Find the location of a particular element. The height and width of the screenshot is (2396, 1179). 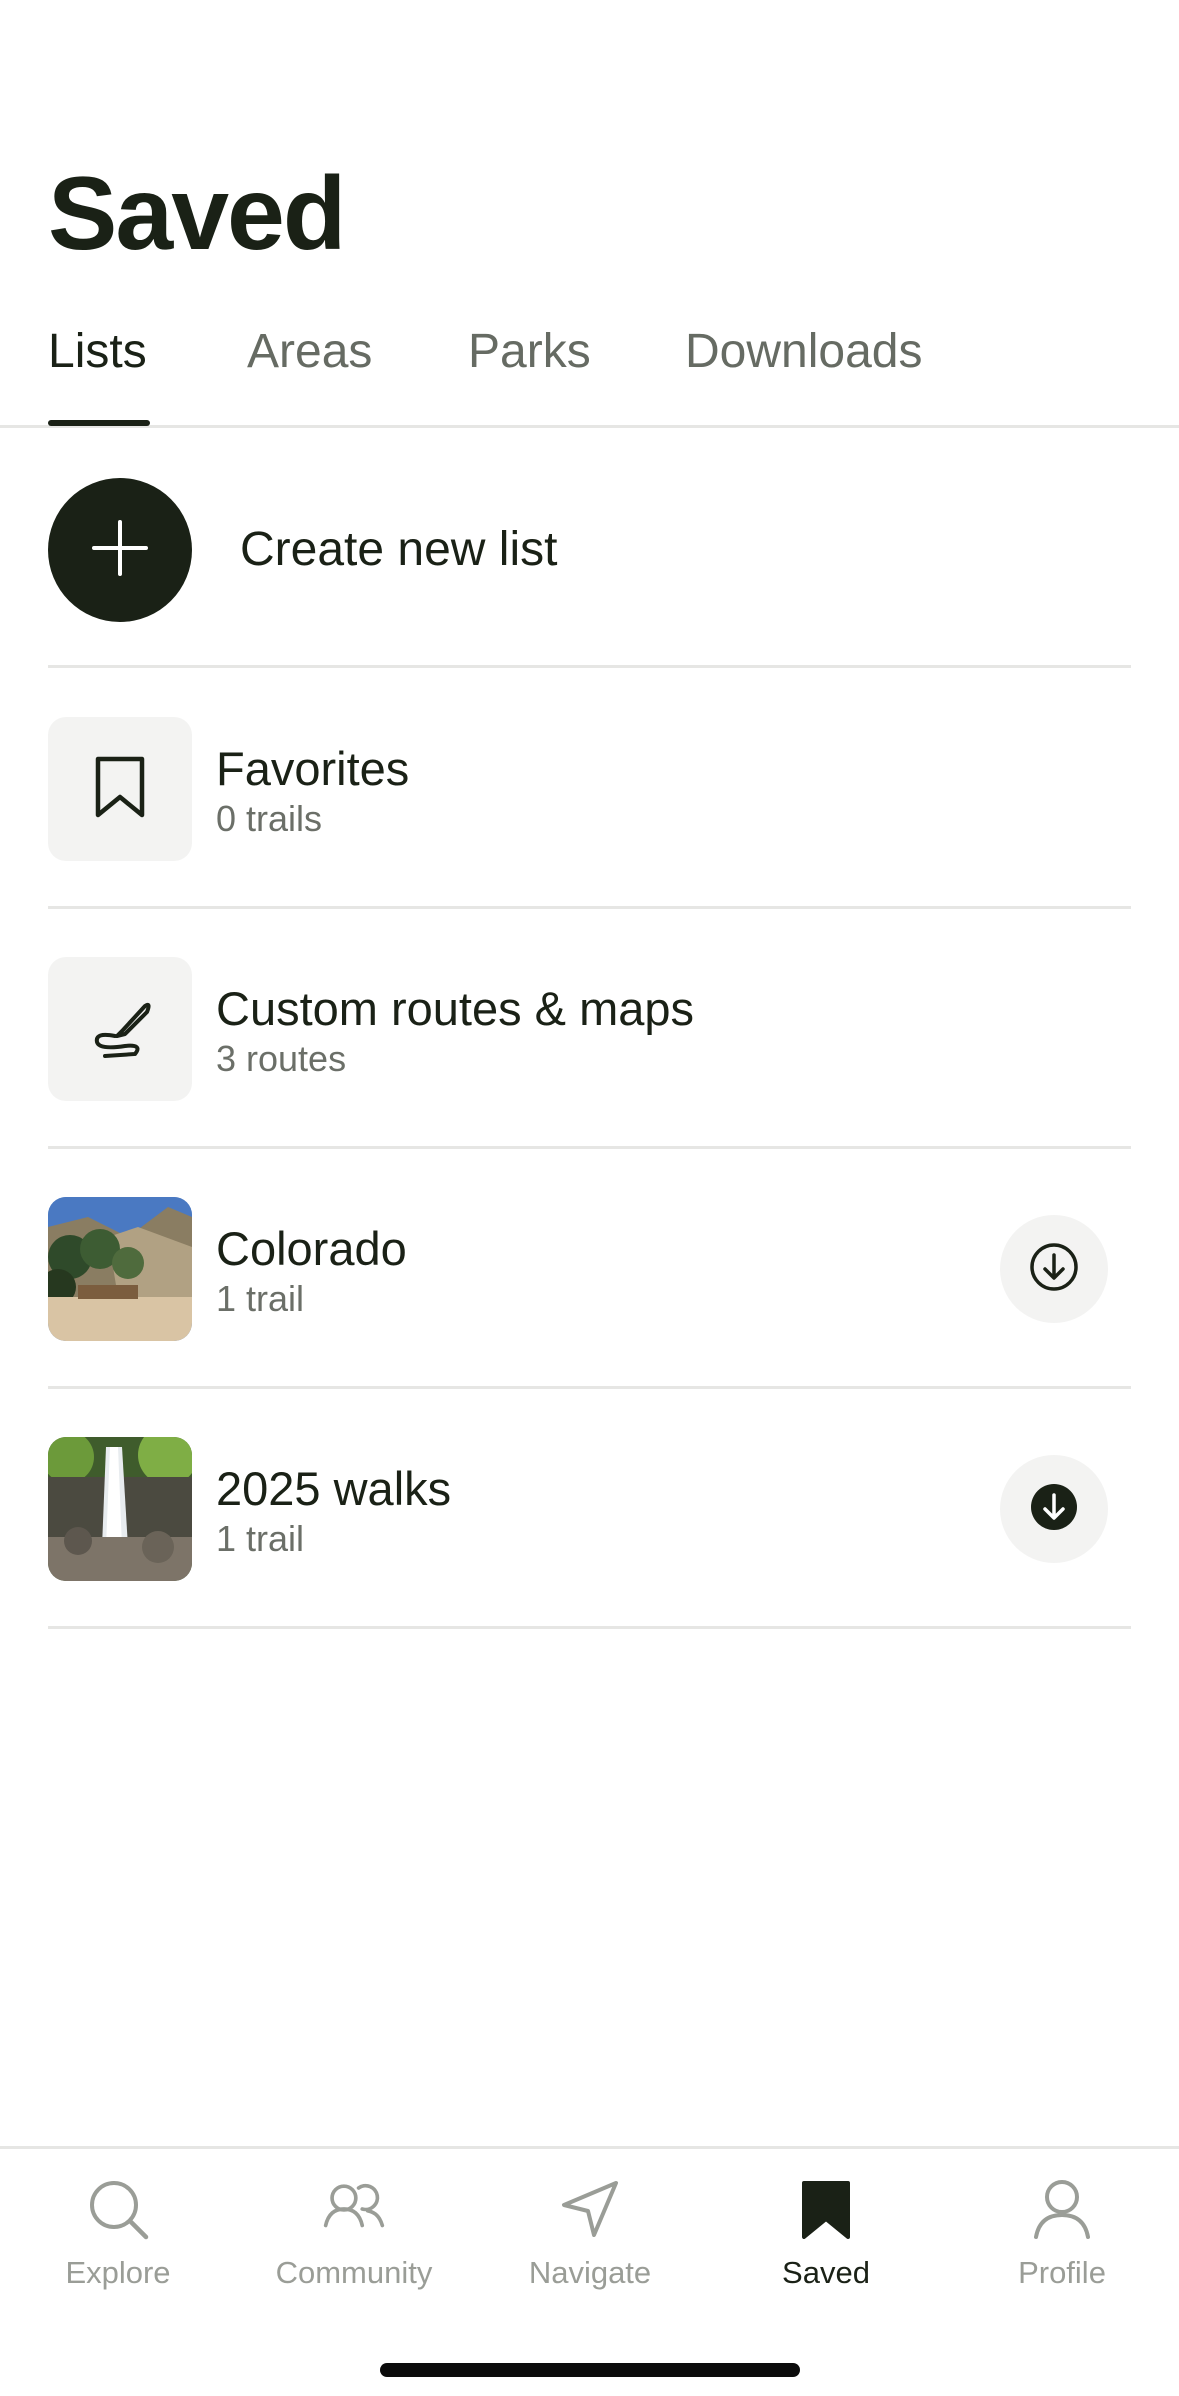

nav-navigate: Navigate is located at coordinates (590, 2229).